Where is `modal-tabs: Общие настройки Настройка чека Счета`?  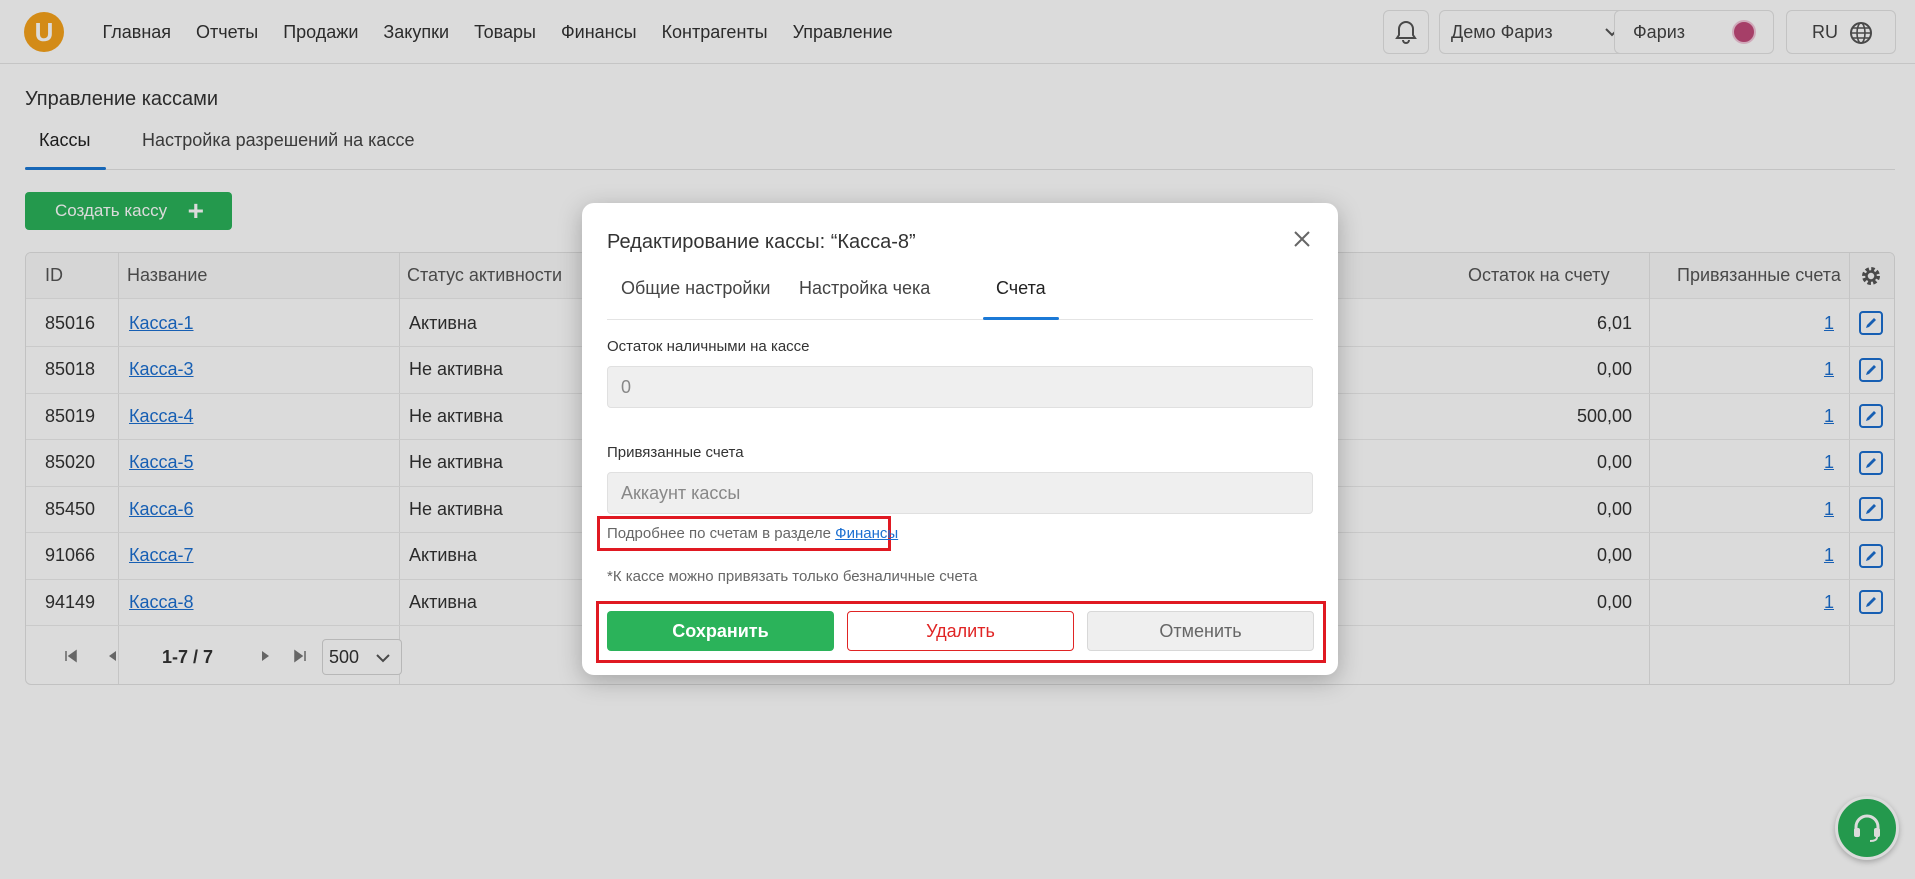 modal-tabs: Общие настройки Настройка чека Счета is located at coordinates (960, 291).